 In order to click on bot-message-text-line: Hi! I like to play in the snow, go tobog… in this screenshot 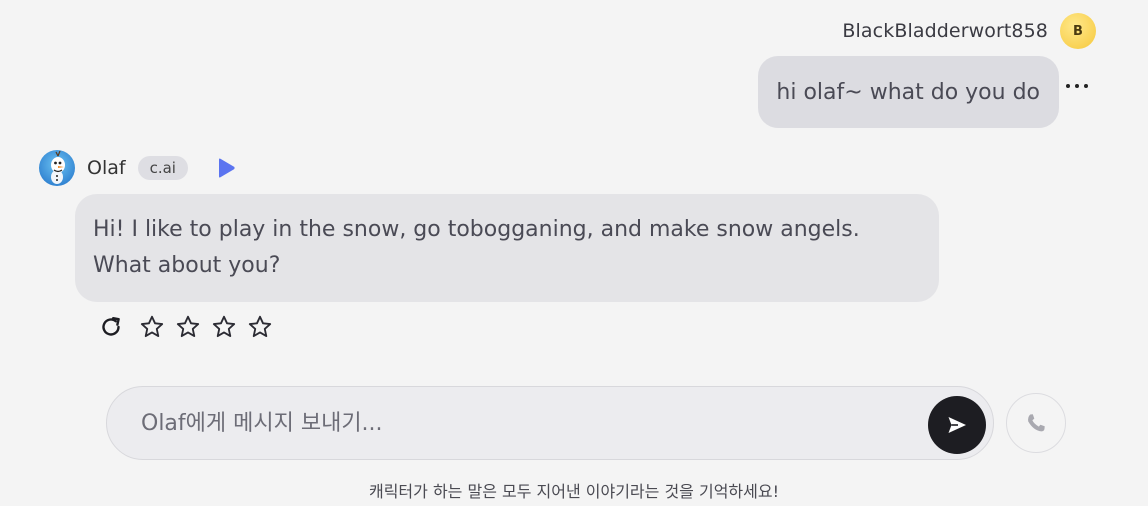, I will do `click(476, 229)`.